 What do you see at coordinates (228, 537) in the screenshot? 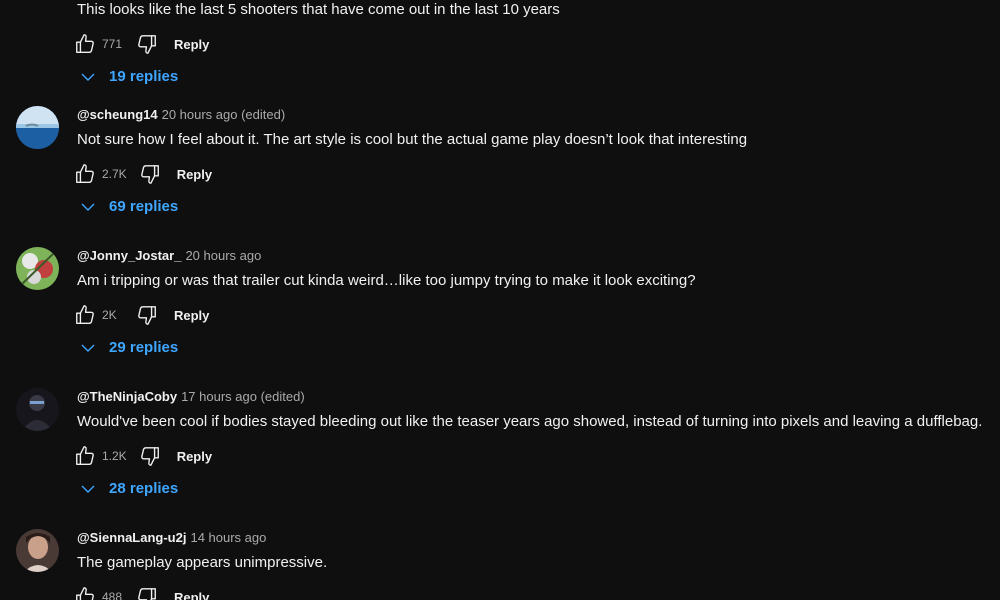
I see `comment-time: 14 hours ago` at bounding box center [228, 537].